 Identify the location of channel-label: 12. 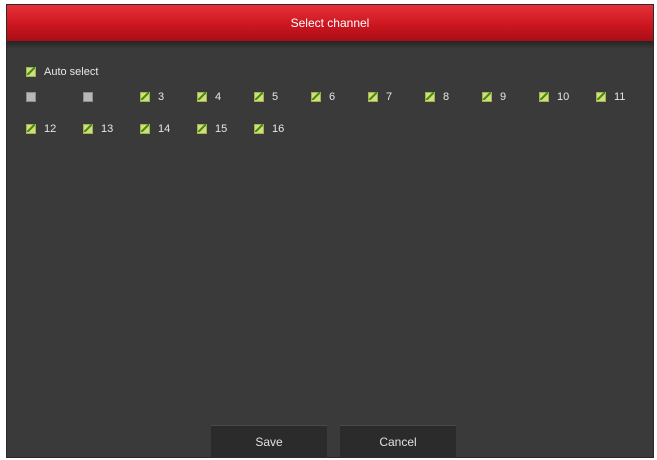
(50, 129).